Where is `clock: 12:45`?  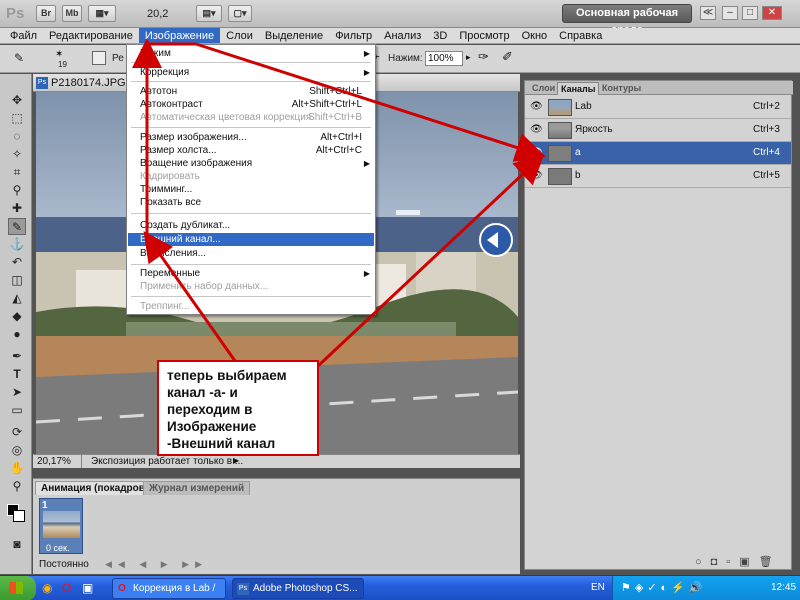
clock: 12:45 is located at coordinates (784, 587).